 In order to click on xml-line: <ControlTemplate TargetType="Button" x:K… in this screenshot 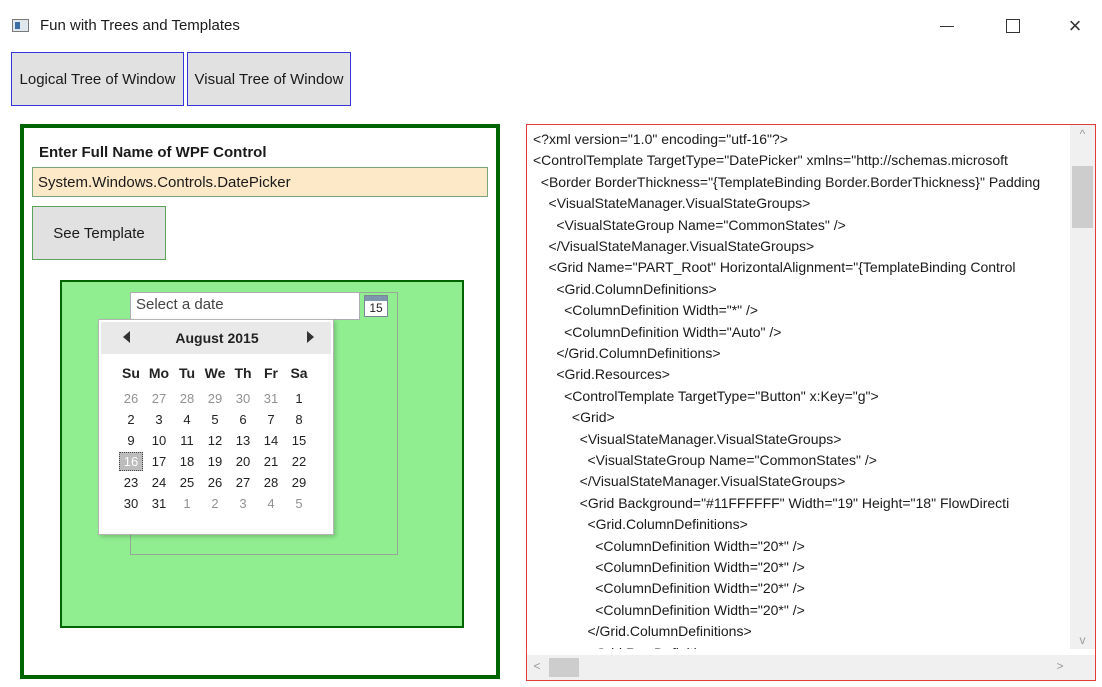, I will do `click(706, 395)`.